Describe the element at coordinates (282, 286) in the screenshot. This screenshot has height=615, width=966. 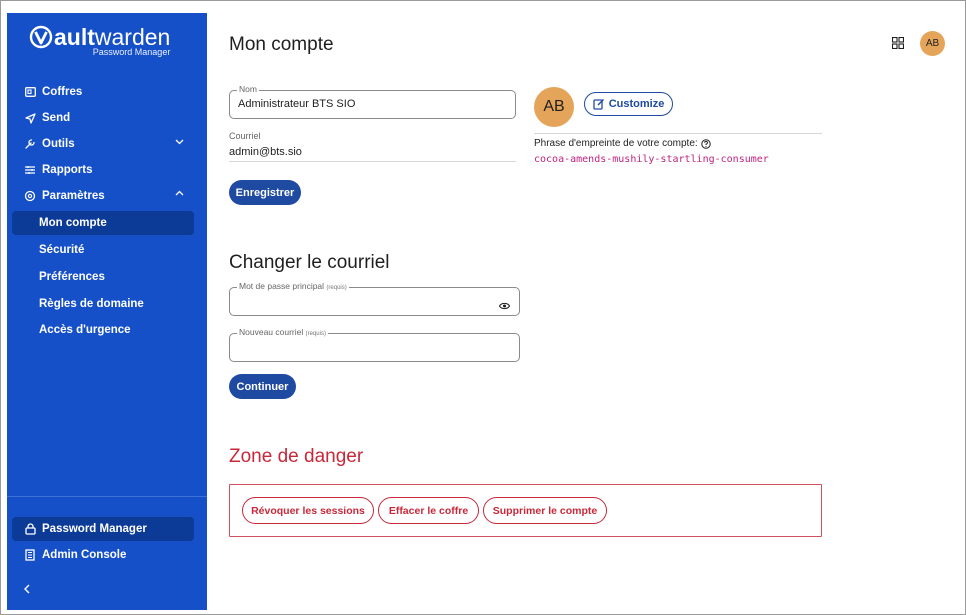
I see `master-password-label-text: Mot de passe principal` at that location.